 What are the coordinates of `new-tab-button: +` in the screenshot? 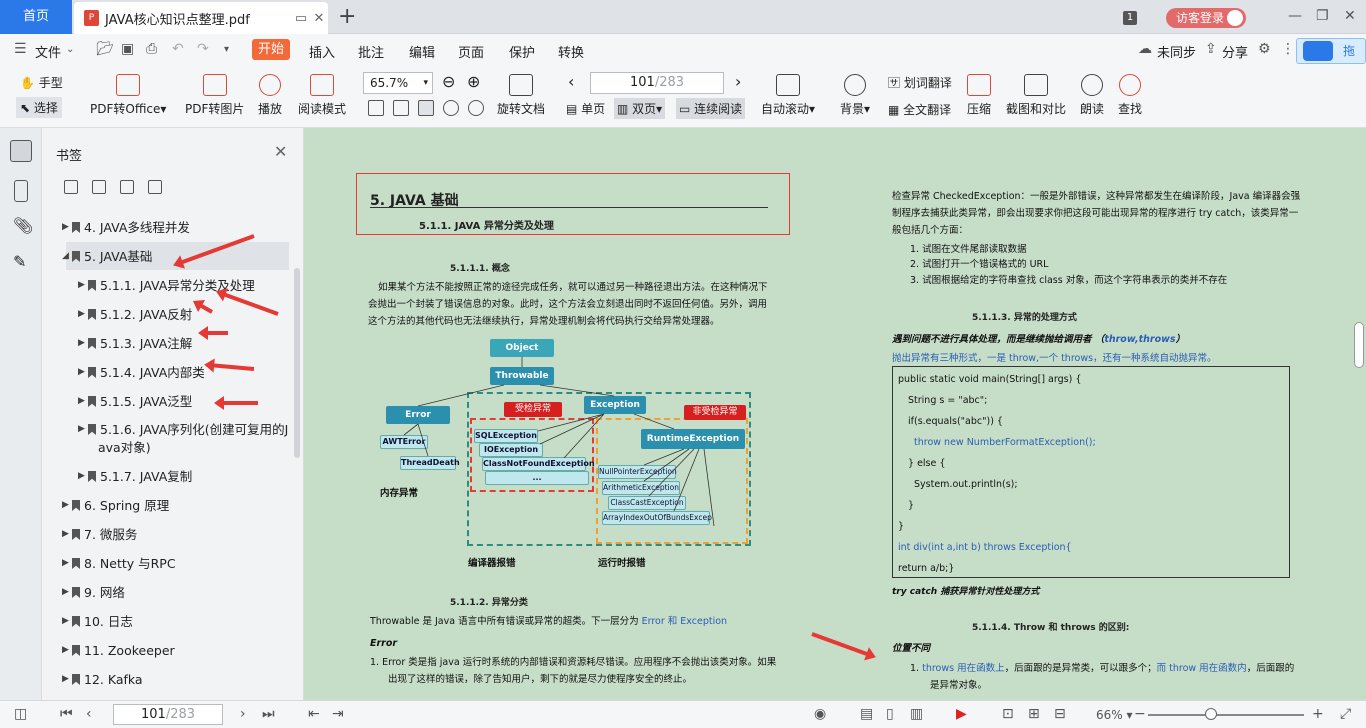 It's located at (347, 16).